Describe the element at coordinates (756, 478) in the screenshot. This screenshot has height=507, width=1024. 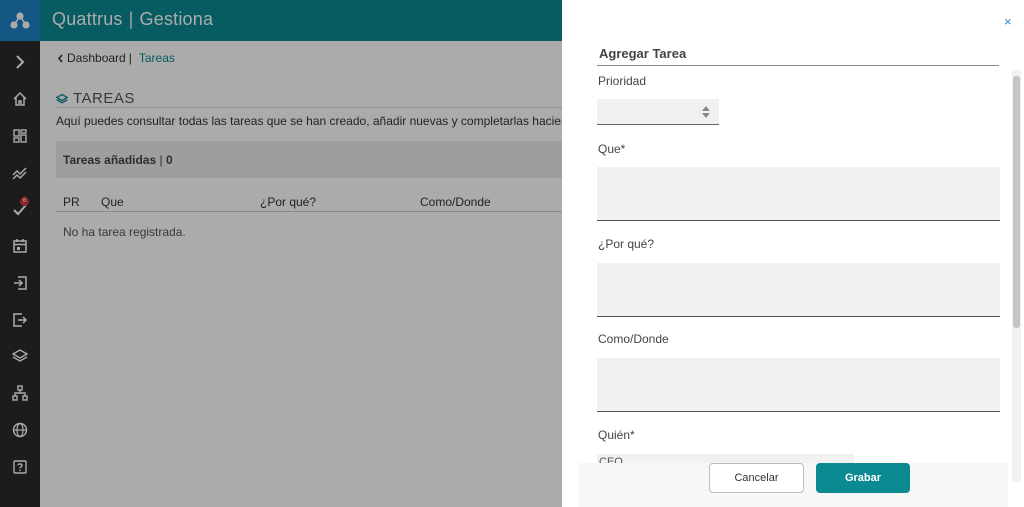
I see `cancel-button: Cancelar` at that location.